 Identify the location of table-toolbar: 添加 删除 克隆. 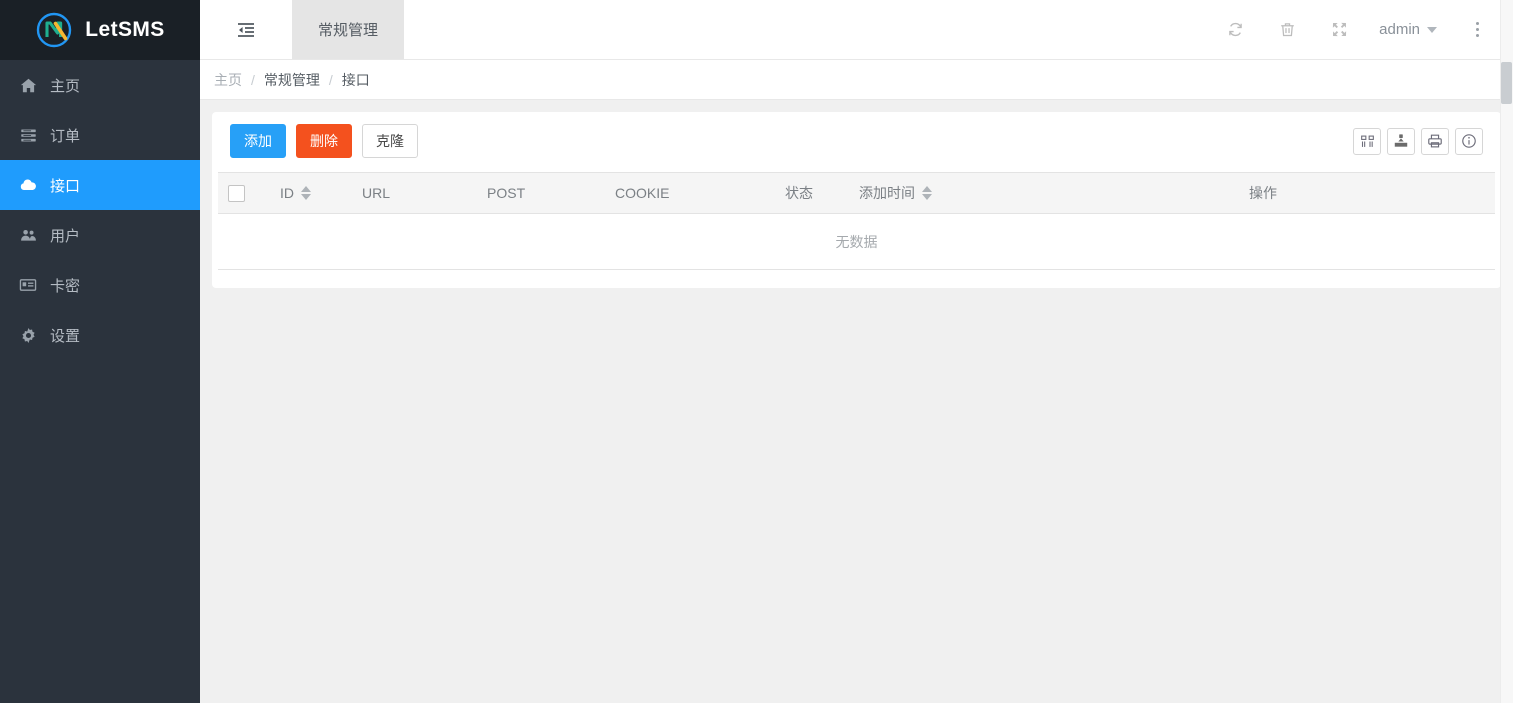
(856, 148).